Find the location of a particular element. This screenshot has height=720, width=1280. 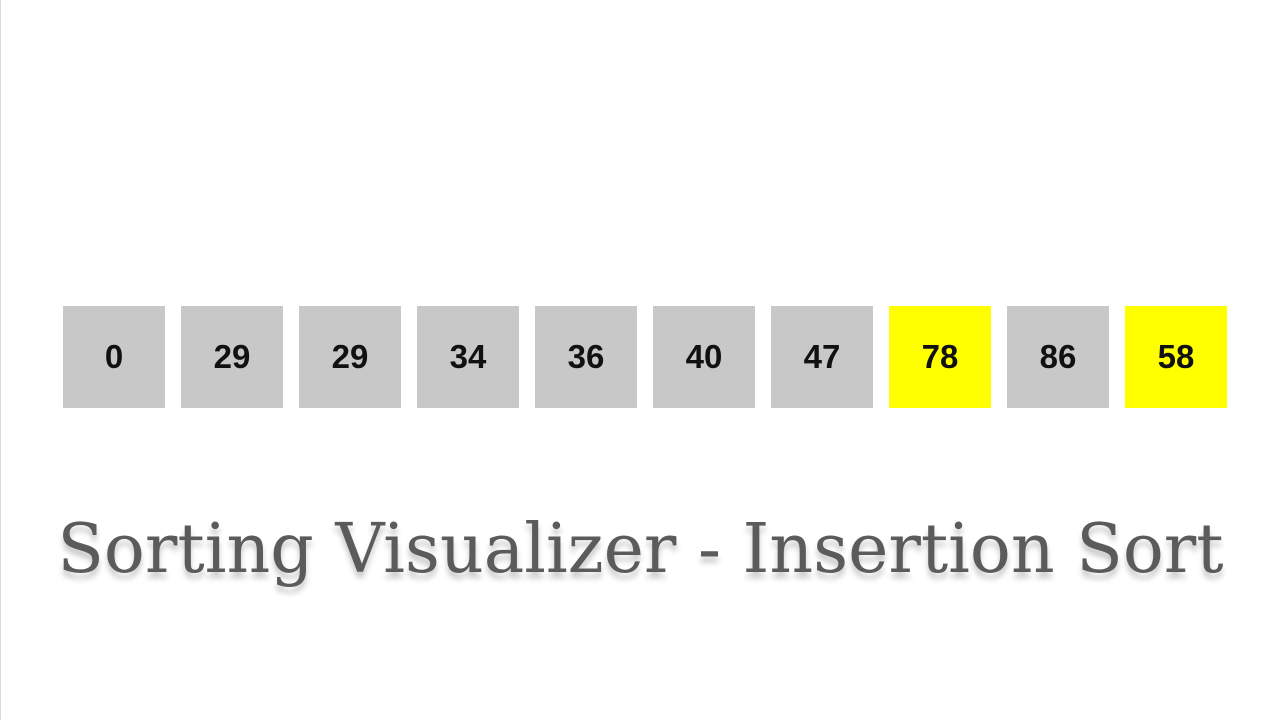

page-title: Sorting Visualizer - Insertion Sort is located at coordinates (640, 549).